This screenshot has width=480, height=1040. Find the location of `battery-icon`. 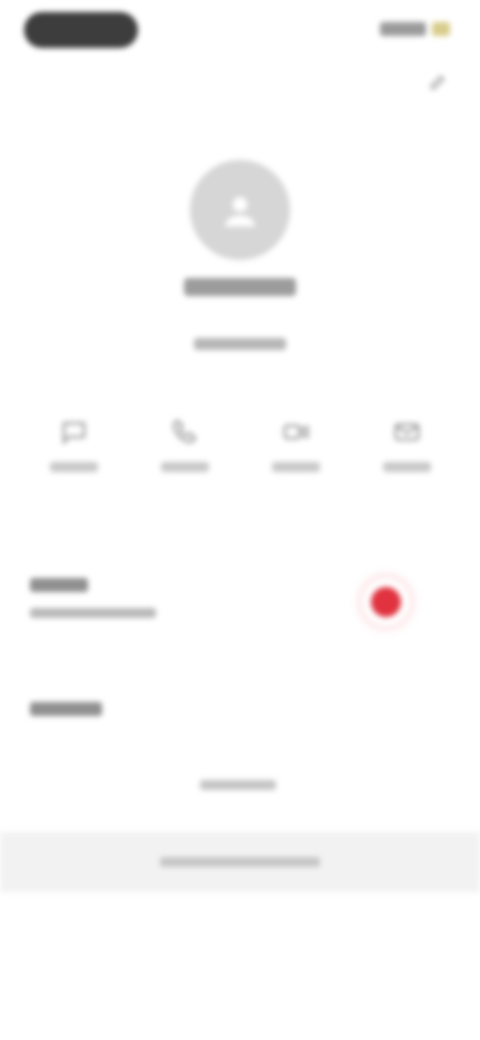

battery-icon is located at coordinates (441, 29).